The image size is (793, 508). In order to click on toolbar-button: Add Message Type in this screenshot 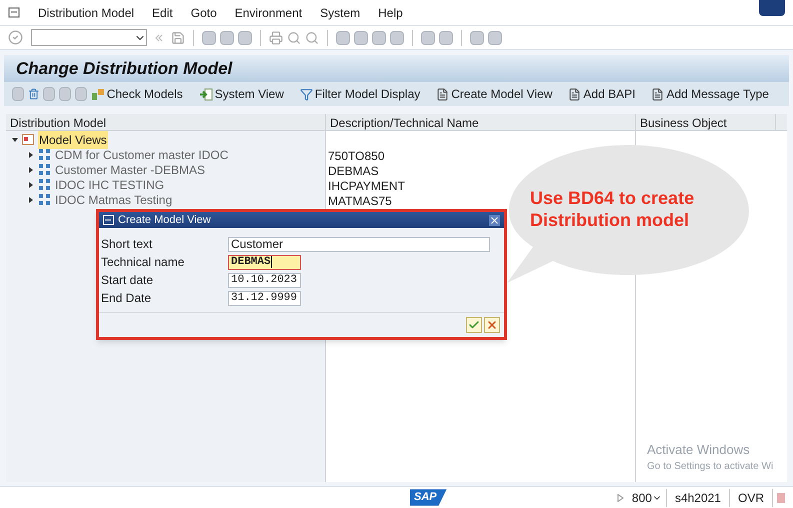, I will do `click(710, 94)`.